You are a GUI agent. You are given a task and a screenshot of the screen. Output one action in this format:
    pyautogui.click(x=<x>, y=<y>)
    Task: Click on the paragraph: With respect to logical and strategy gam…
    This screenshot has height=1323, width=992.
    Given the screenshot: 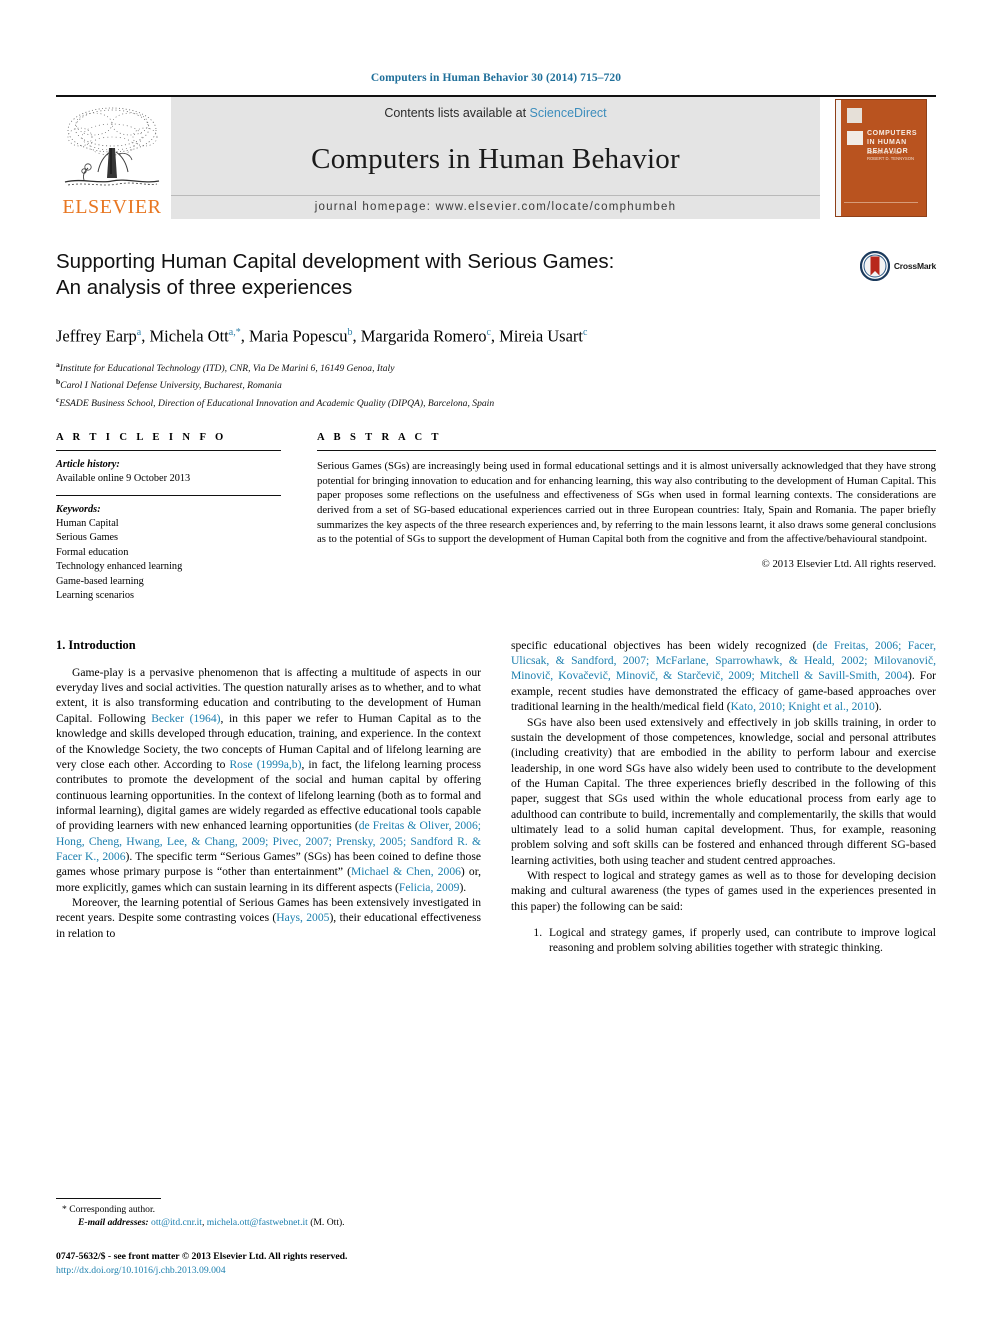 What is the action you would take?
    pyautogui.click(x=723, y=890)
    